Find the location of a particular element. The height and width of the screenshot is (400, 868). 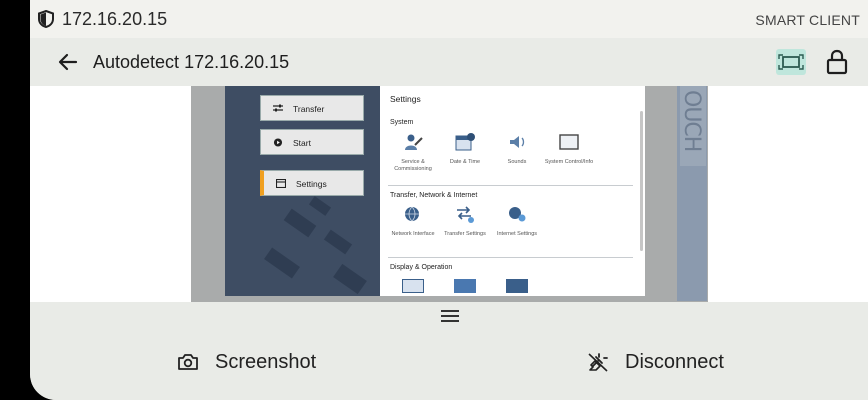

hmi-network-interface: Network Interface is located at coordinates (413, 221).